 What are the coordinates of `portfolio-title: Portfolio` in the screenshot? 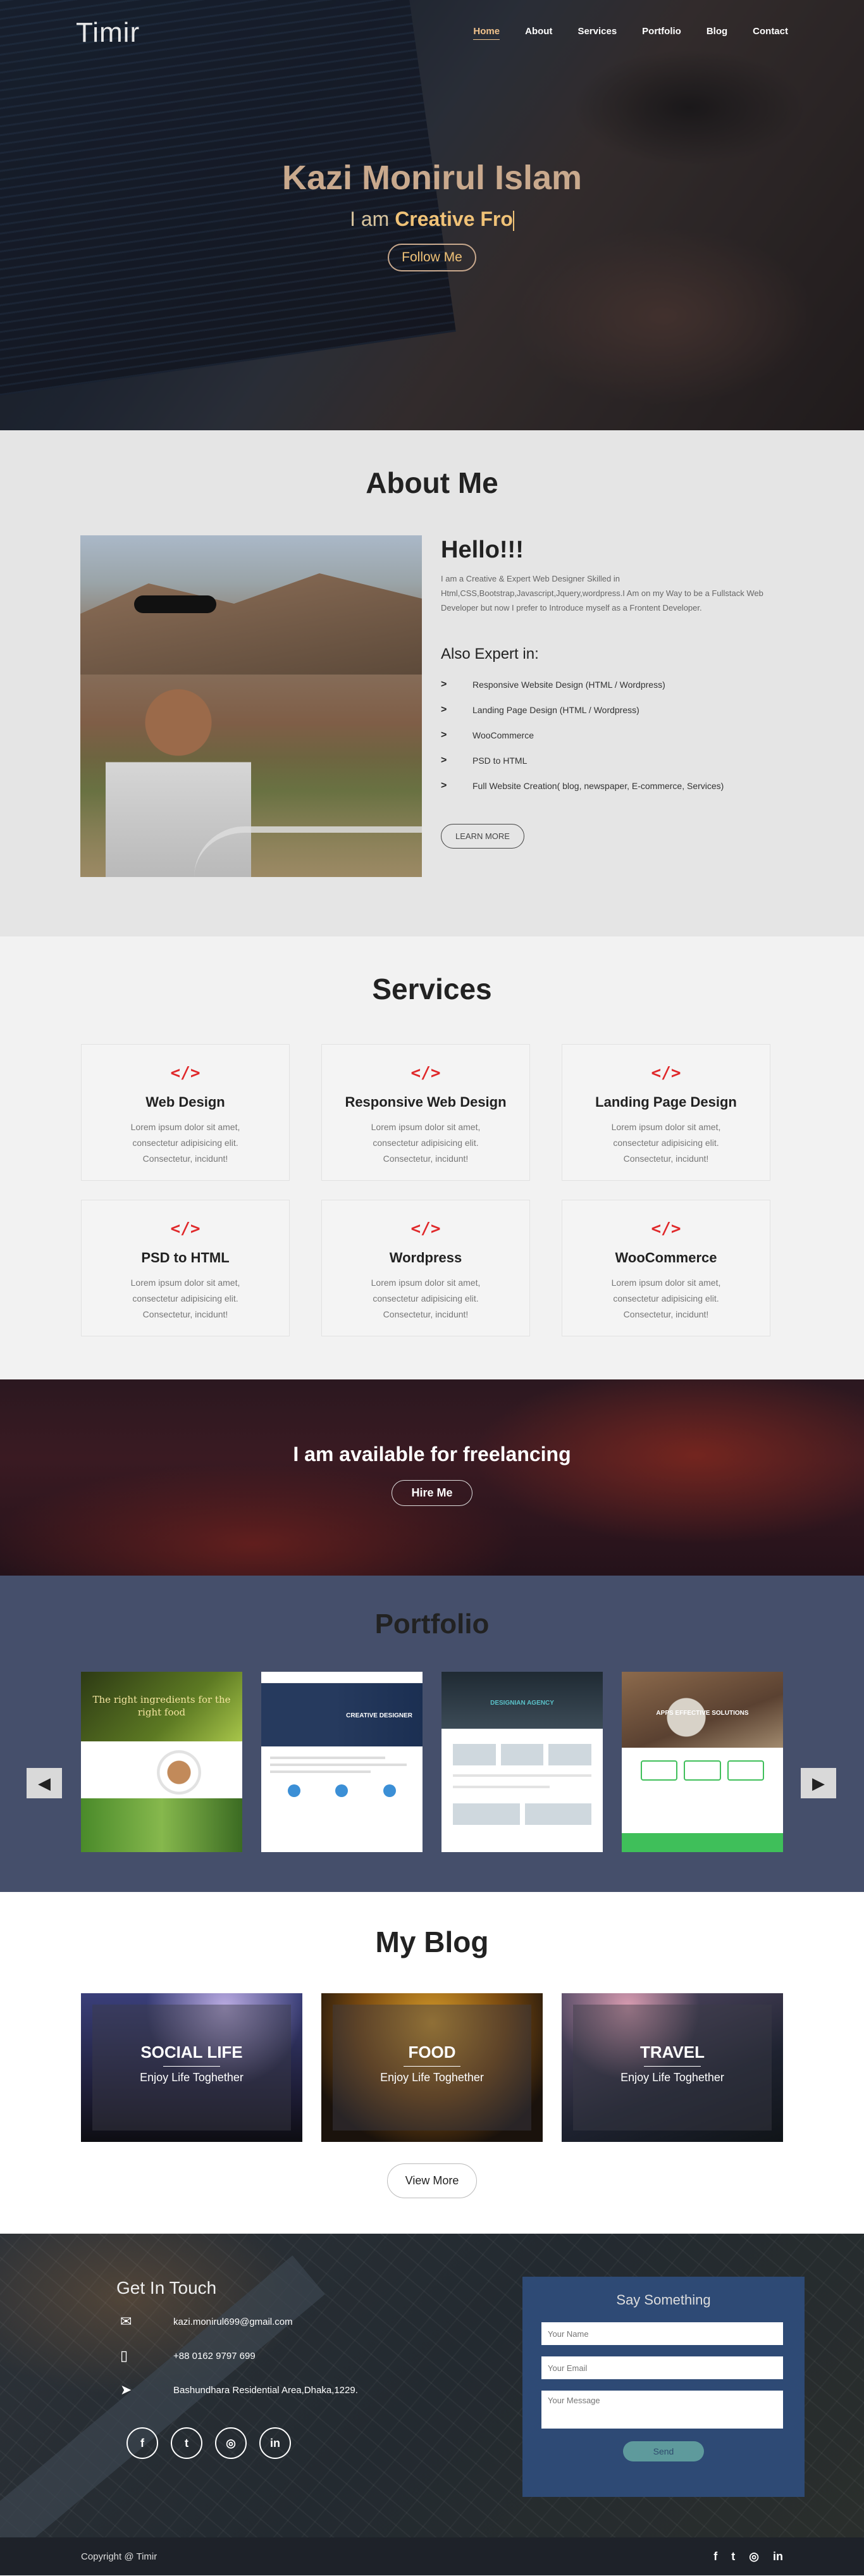 It's located at (432, 1624).